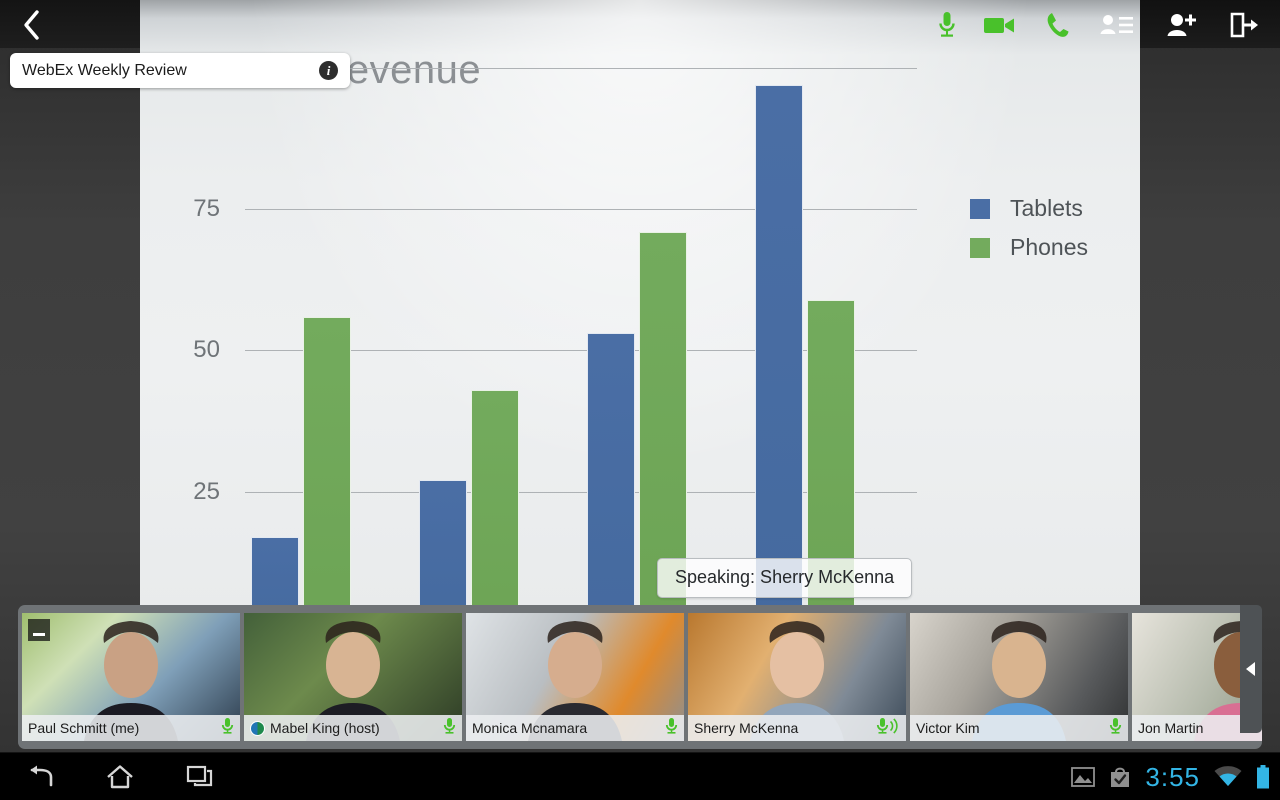  I want to click on add-participant-icon, so click(1181, 25).